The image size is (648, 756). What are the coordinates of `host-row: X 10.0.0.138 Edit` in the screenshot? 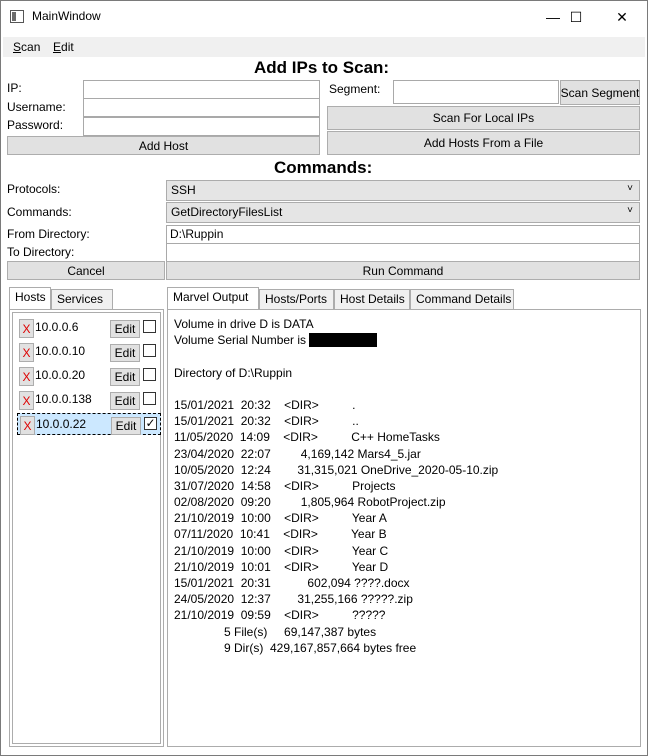 It's located at (89, 400).